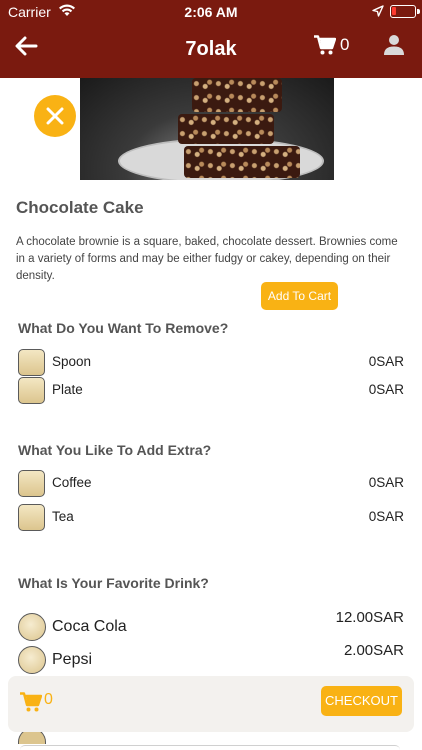 Image resolution: width=422 pixels, height=750 pixels. I want to click on status-bar: Carrier 2:06 AM, so click(211, 12).